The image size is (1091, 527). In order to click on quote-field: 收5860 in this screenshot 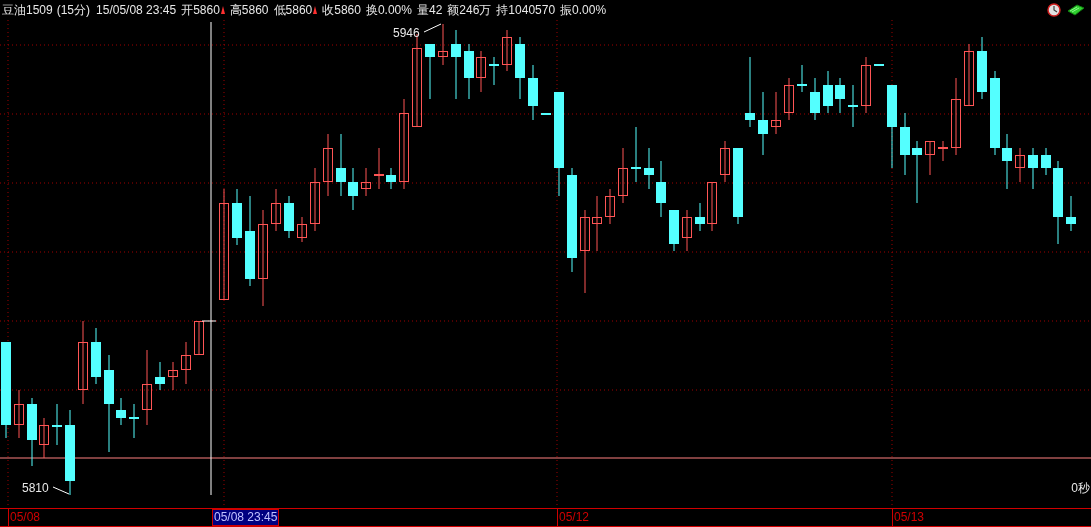, I will do `click(341, 10)`.